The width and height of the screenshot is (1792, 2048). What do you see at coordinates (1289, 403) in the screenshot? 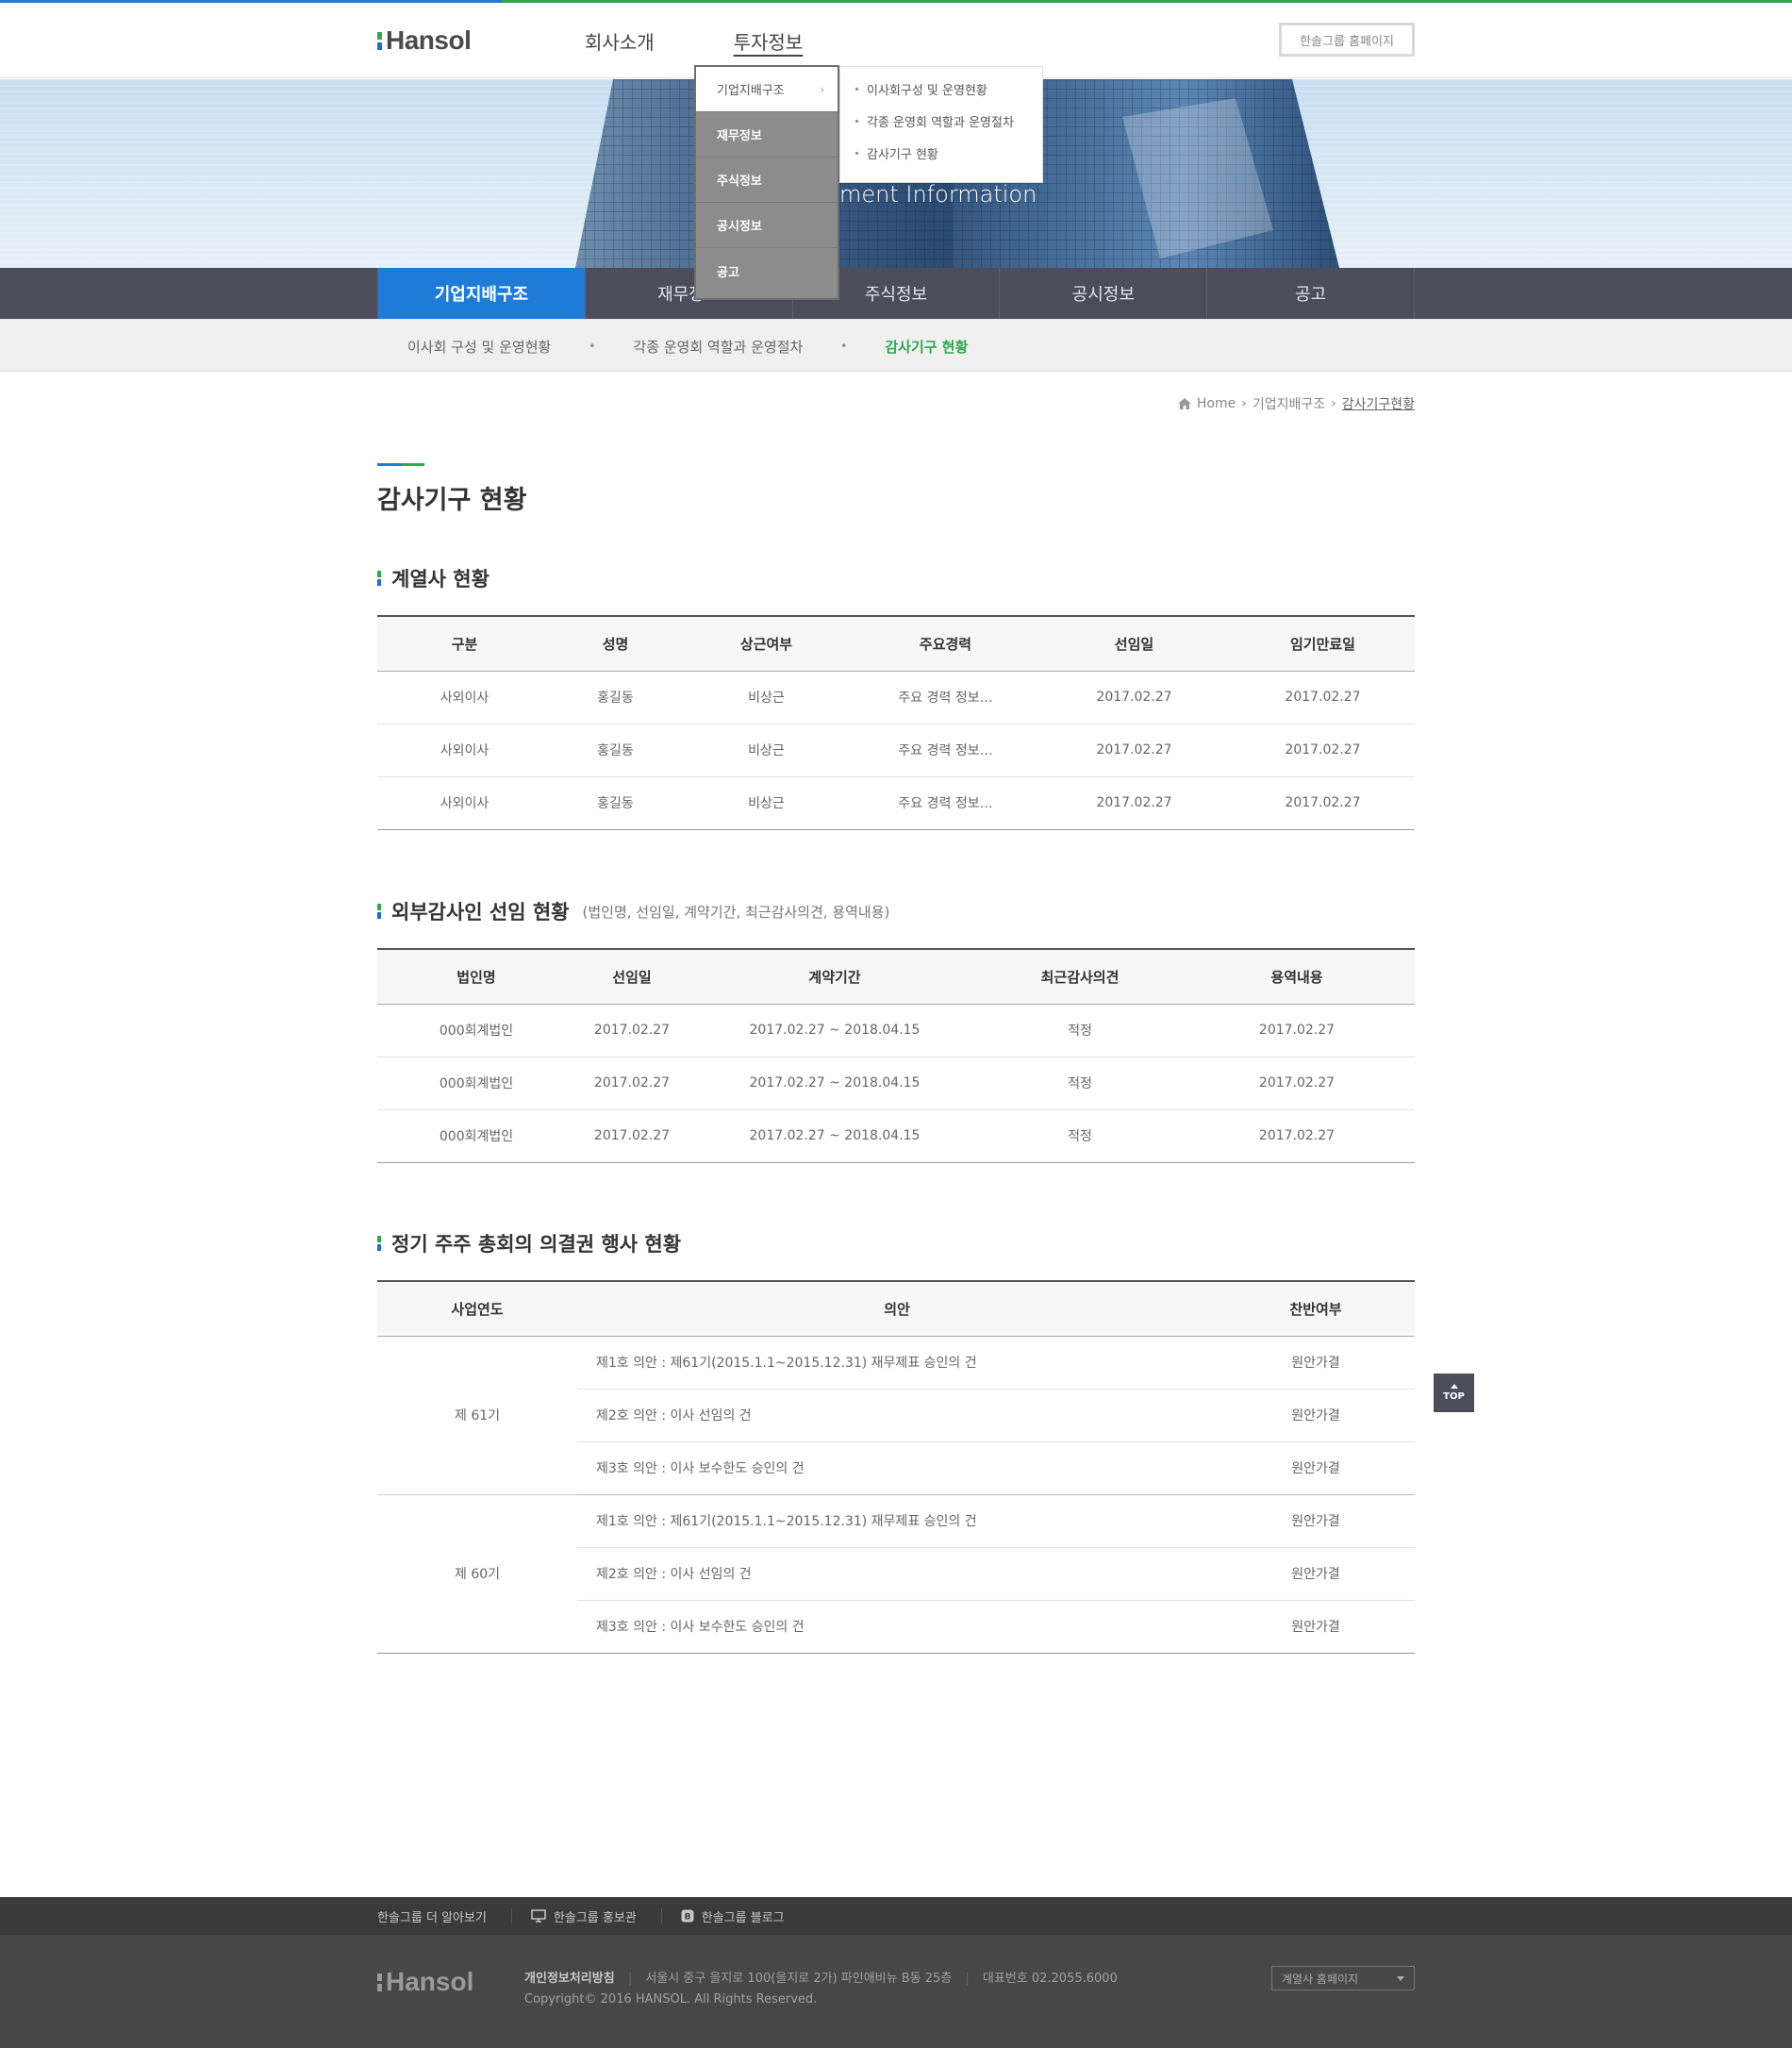
I see `breadcrumb-level1: 기업지배구조` at bounding box center [1289, 403].